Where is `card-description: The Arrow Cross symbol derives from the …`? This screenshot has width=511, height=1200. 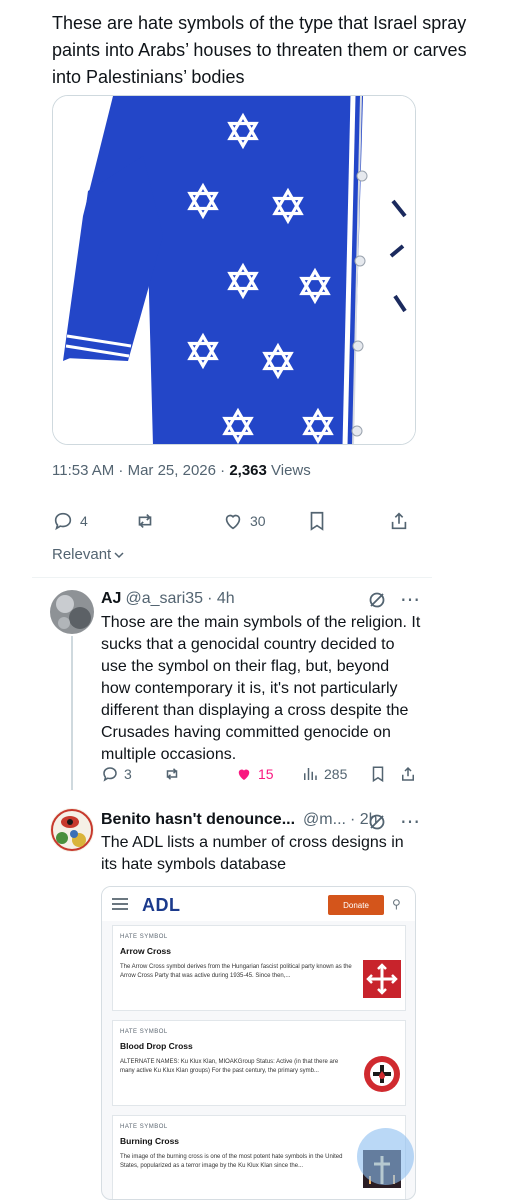
card-description: The Arrow Cross symbol derives from the … is located at coordinates (236, 971).